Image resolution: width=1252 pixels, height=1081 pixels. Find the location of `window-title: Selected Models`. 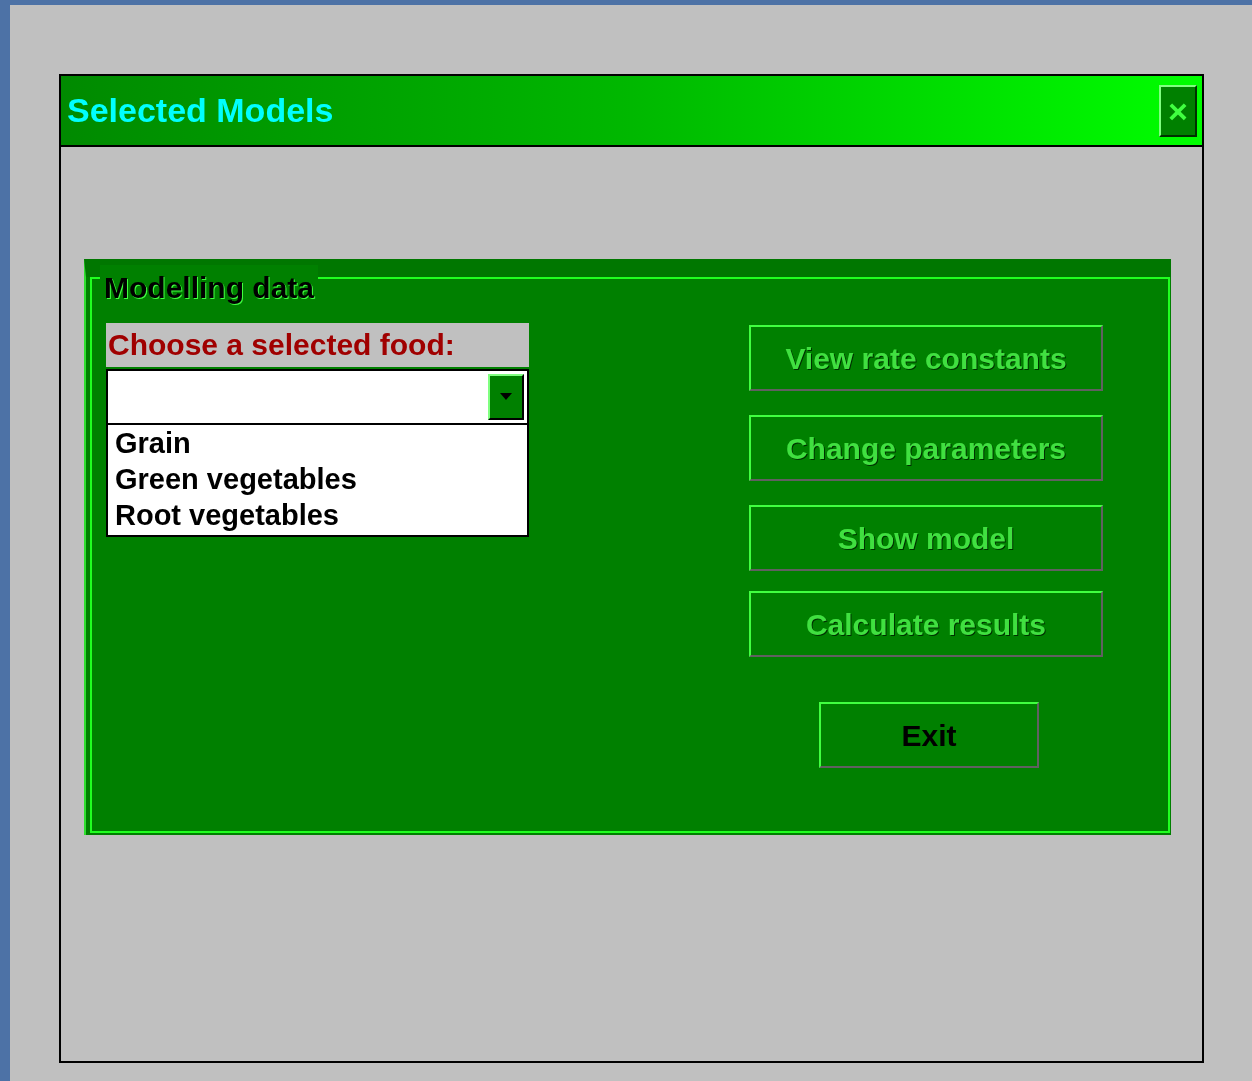

window-title: Selected Models is located at coordinates (200, 110).